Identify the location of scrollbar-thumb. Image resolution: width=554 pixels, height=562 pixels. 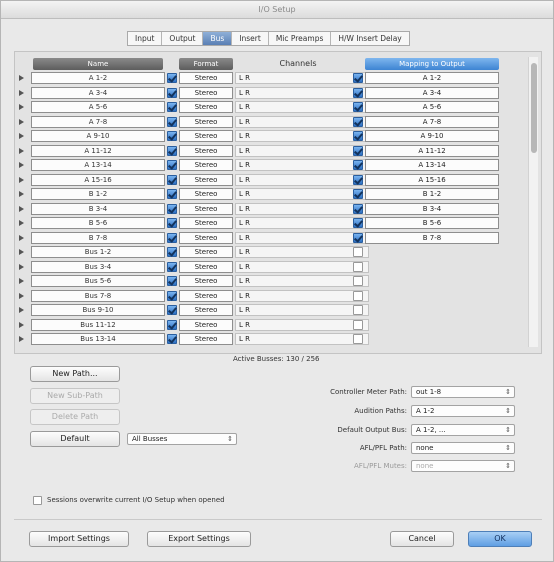
(534, 108).